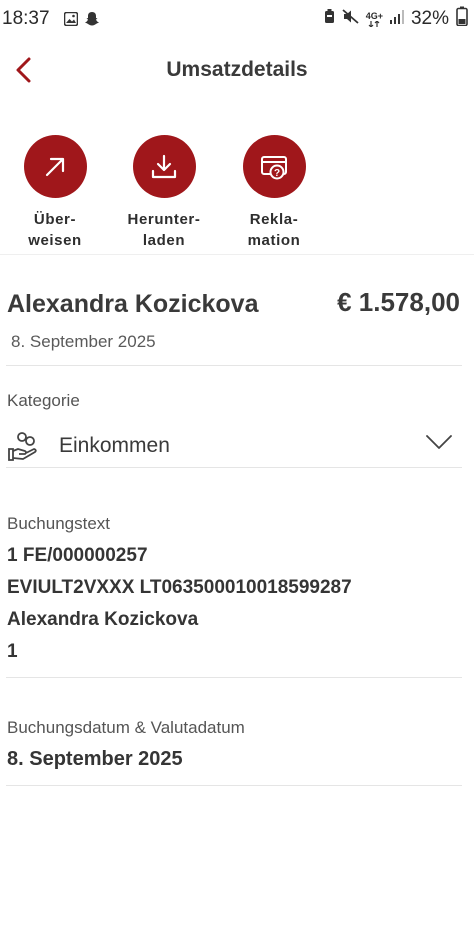 Image resolution: width=474 pixels, height=945 pixels. I want to click on transfer-label: Über- weisen, so click(55, 230).